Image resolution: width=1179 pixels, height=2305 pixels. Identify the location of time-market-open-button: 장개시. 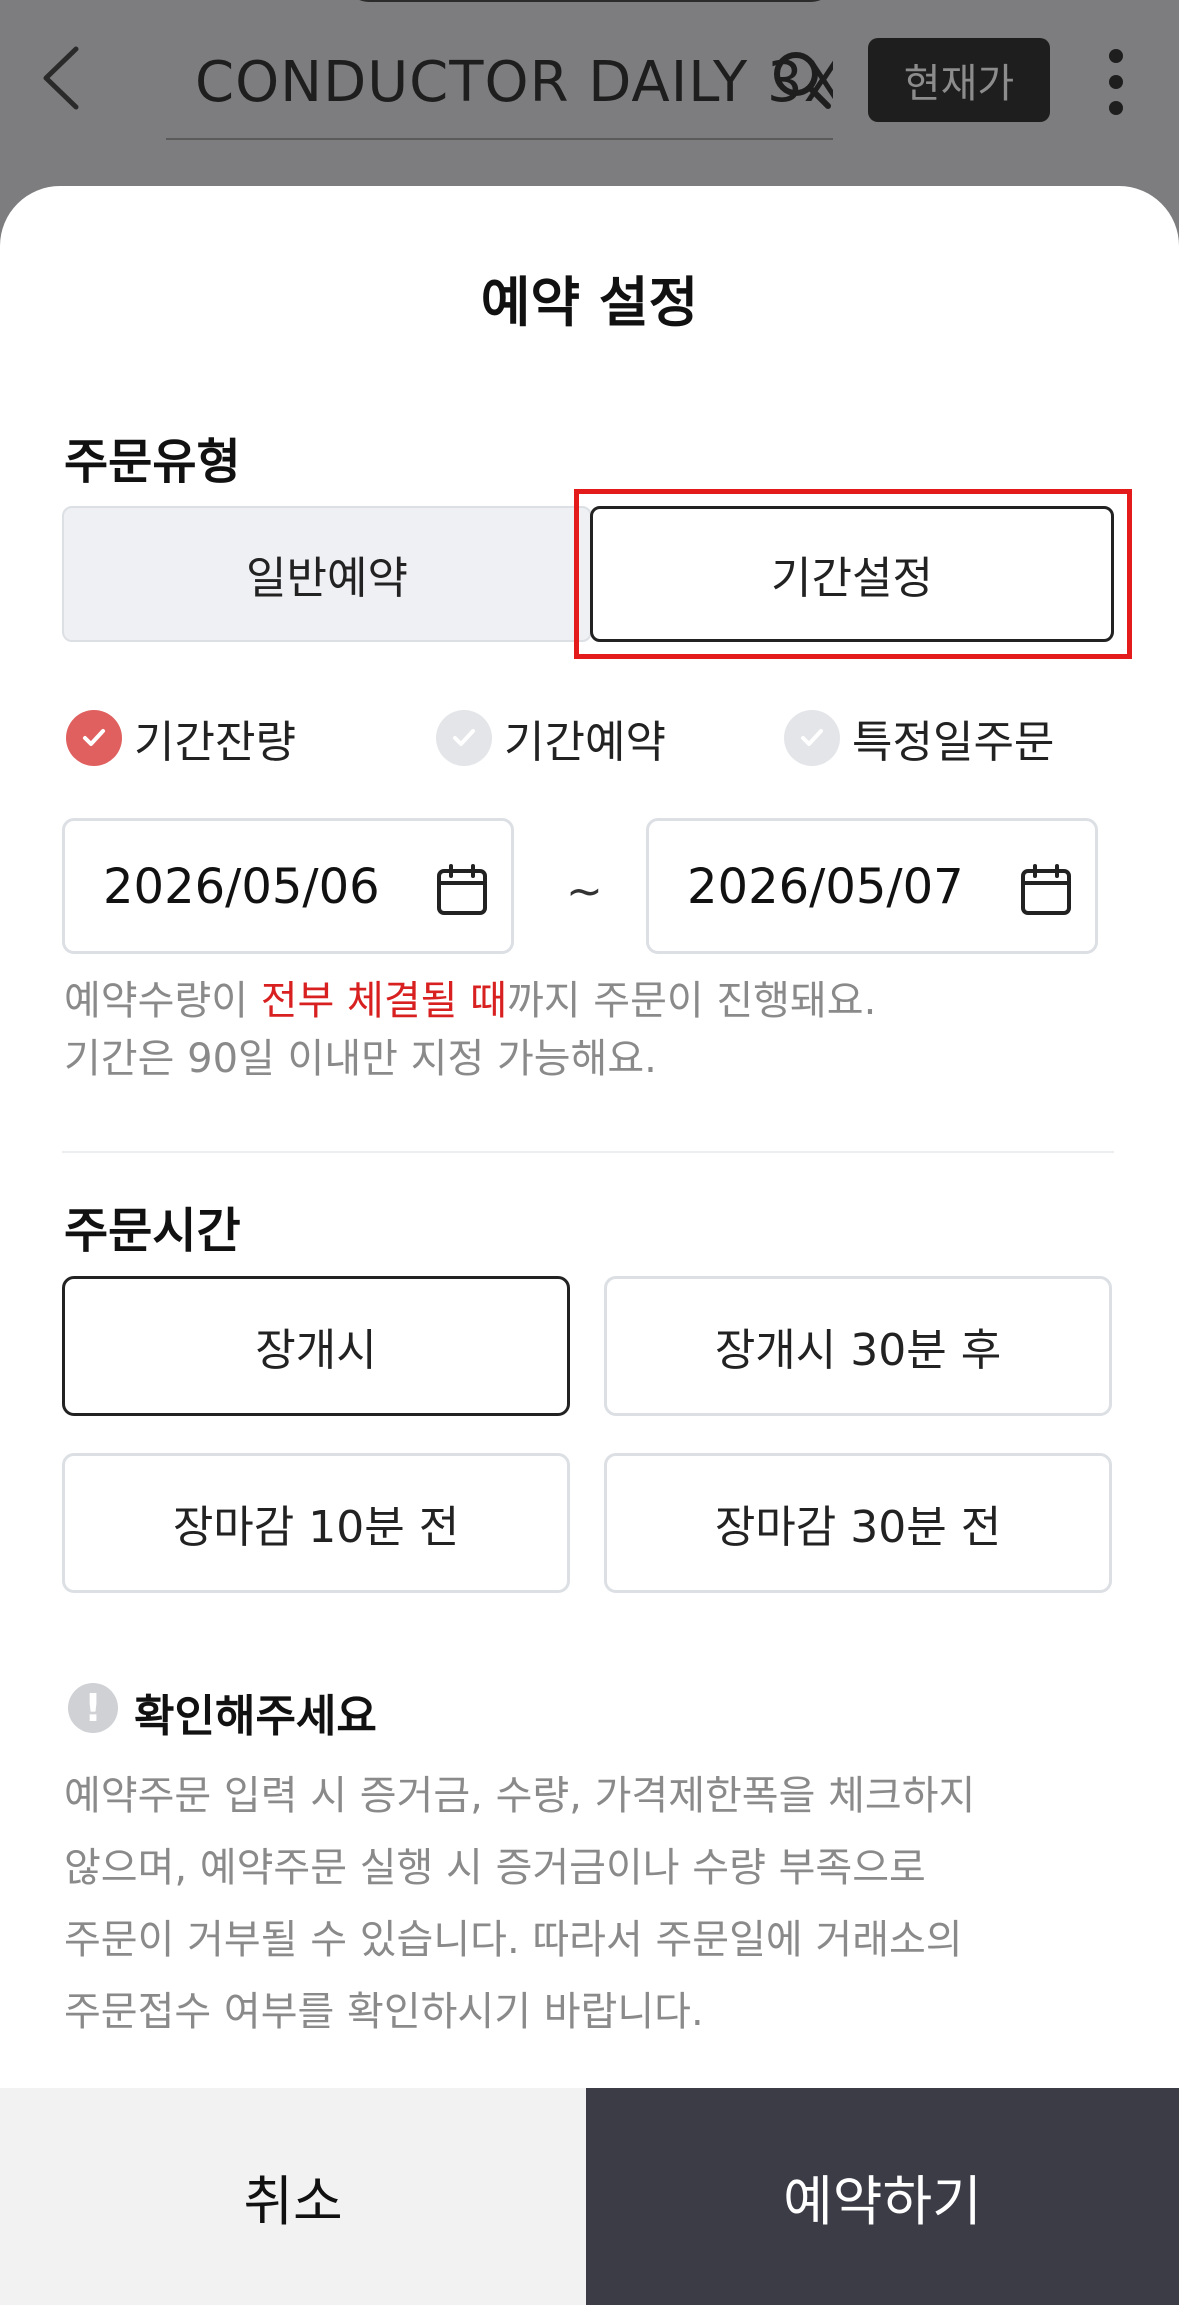
(316, 1346).